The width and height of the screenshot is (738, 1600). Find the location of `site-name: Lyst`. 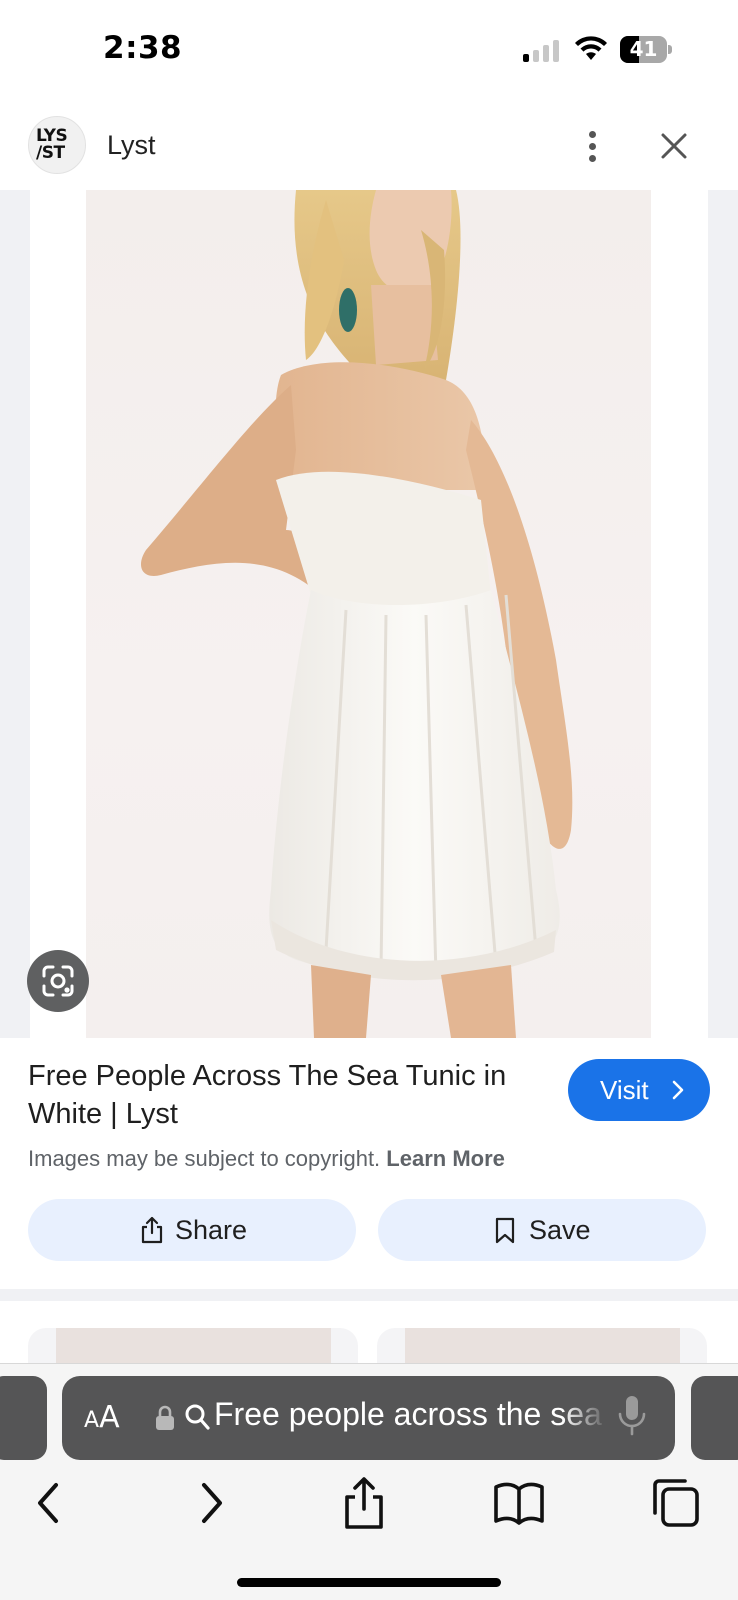

site-name: Lyst is located at coordinates (131, 145).